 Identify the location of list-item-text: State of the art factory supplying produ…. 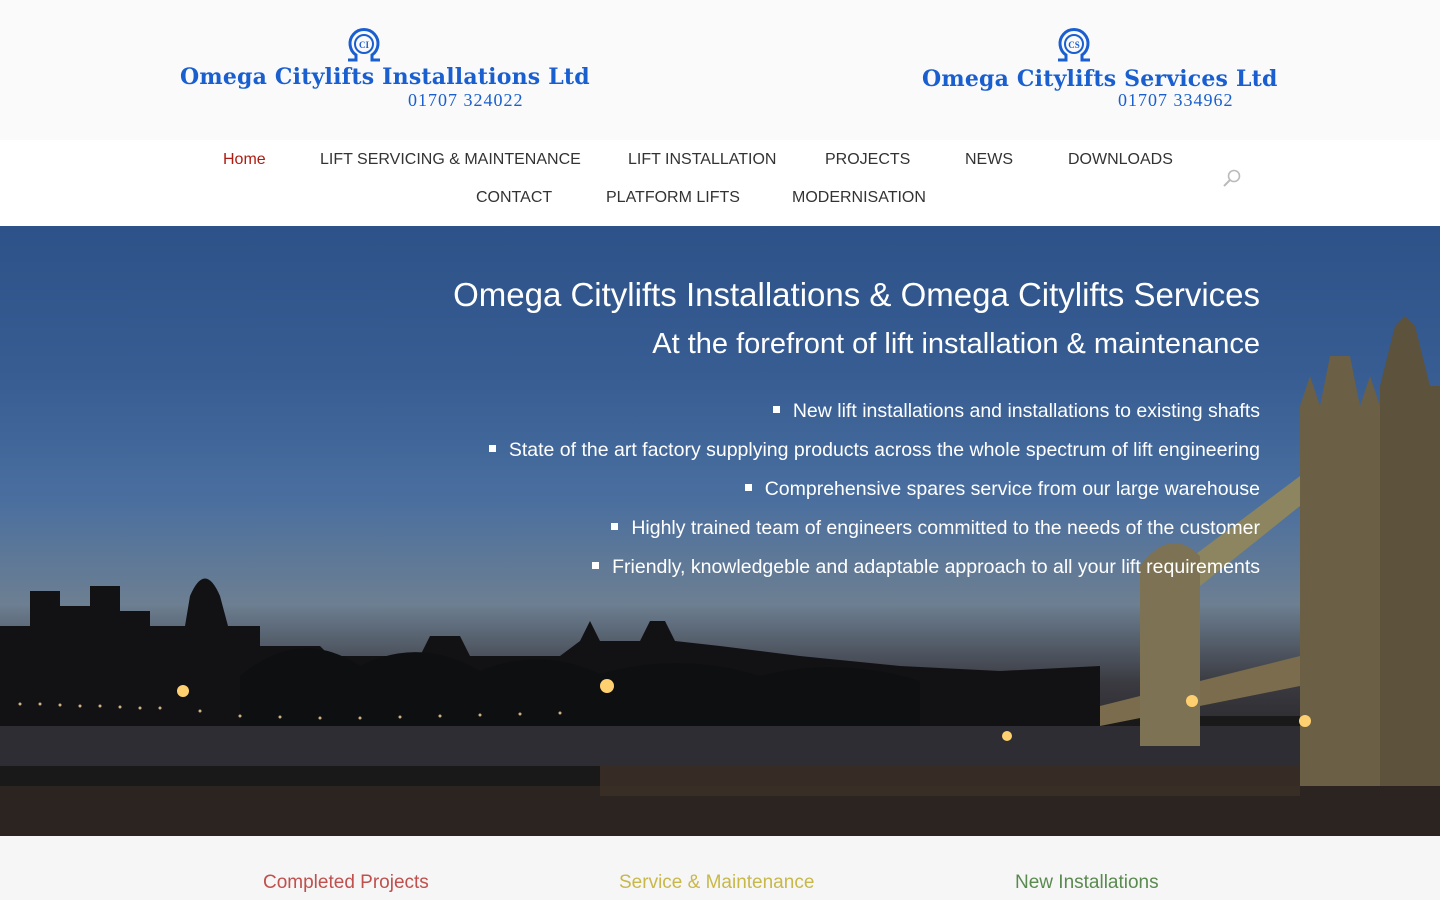
(884, 450).